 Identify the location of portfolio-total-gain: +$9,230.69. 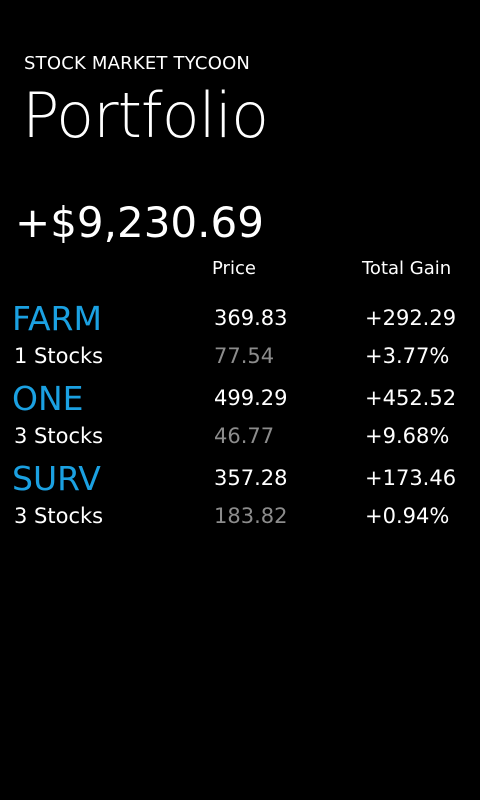
(139, 222).